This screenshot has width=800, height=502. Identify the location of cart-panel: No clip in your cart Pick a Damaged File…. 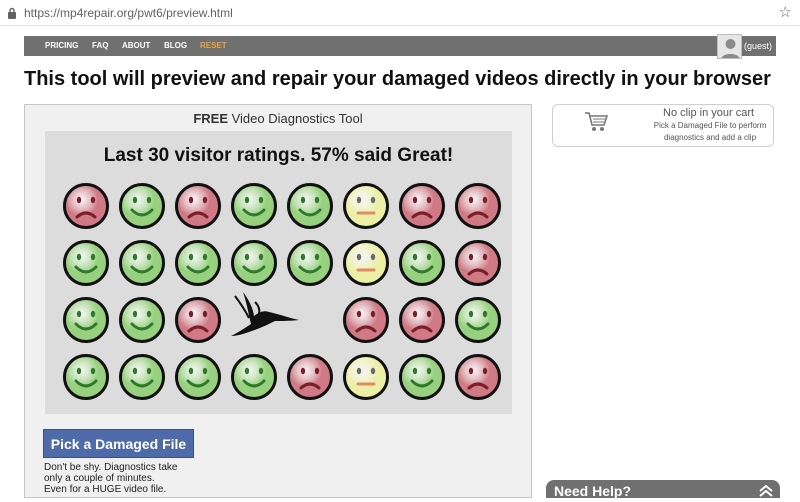
(663, 125).